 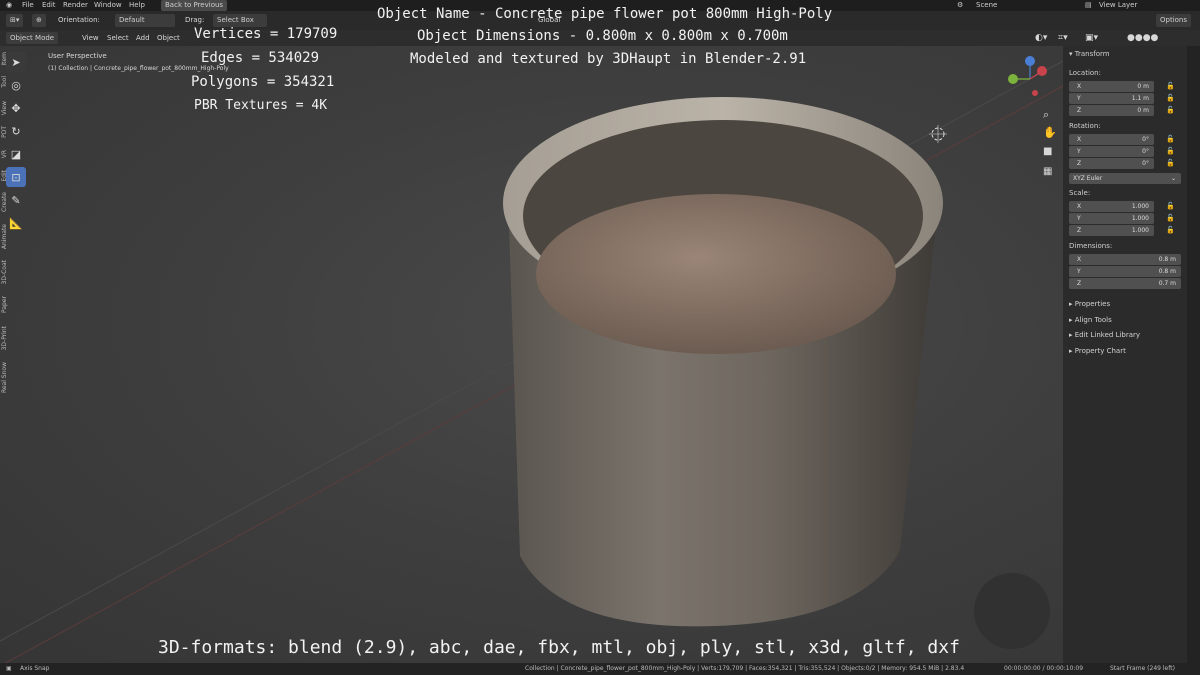 I want to click on menu-render: Render, so click(x=75, y=5).